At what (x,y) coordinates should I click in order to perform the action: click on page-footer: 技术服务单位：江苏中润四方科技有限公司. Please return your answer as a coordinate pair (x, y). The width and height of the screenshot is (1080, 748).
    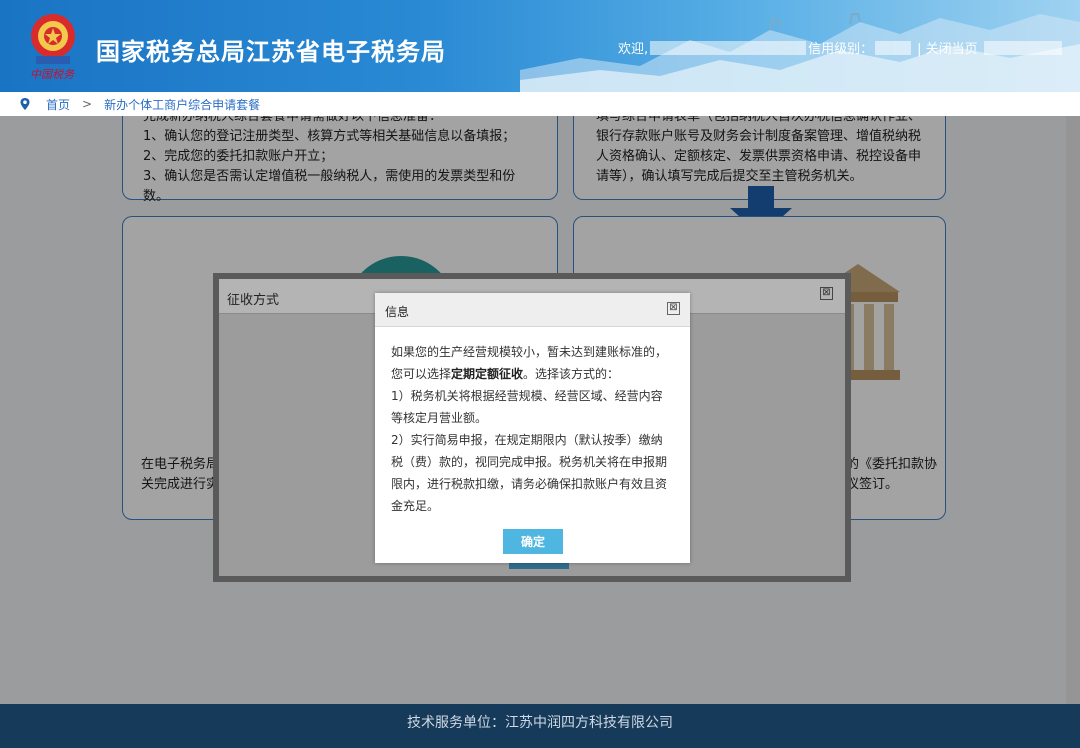
    Looking at the image, I should click on (540, 726).